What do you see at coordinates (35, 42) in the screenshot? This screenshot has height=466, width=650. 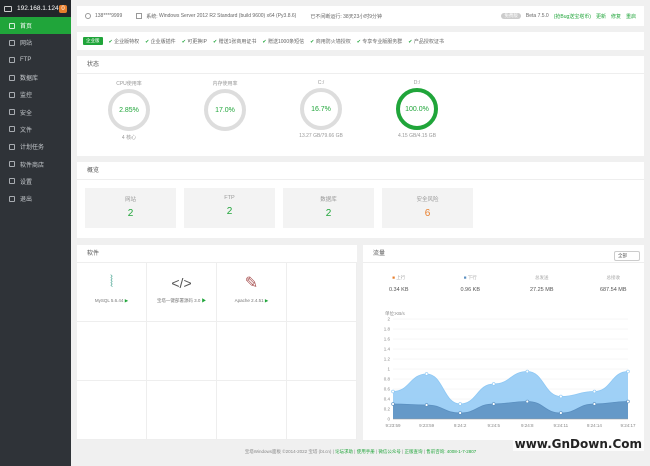 I see `sidebar-item: 网站` at bounding box center [35, 42].